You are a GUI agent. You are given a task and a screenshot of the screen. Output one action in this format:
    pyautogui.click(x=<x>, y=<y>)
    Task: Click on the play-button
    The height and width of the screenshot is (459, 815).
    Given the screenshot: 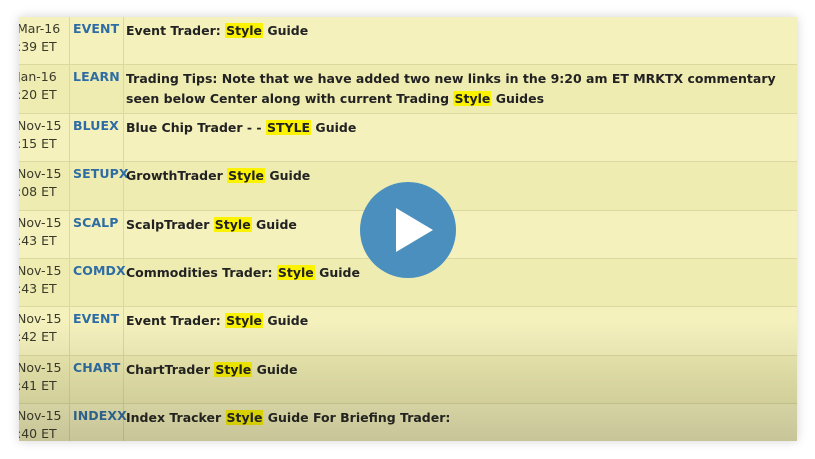 What is the action you would take?
    pyautogui.click(x=408, y=230)
    